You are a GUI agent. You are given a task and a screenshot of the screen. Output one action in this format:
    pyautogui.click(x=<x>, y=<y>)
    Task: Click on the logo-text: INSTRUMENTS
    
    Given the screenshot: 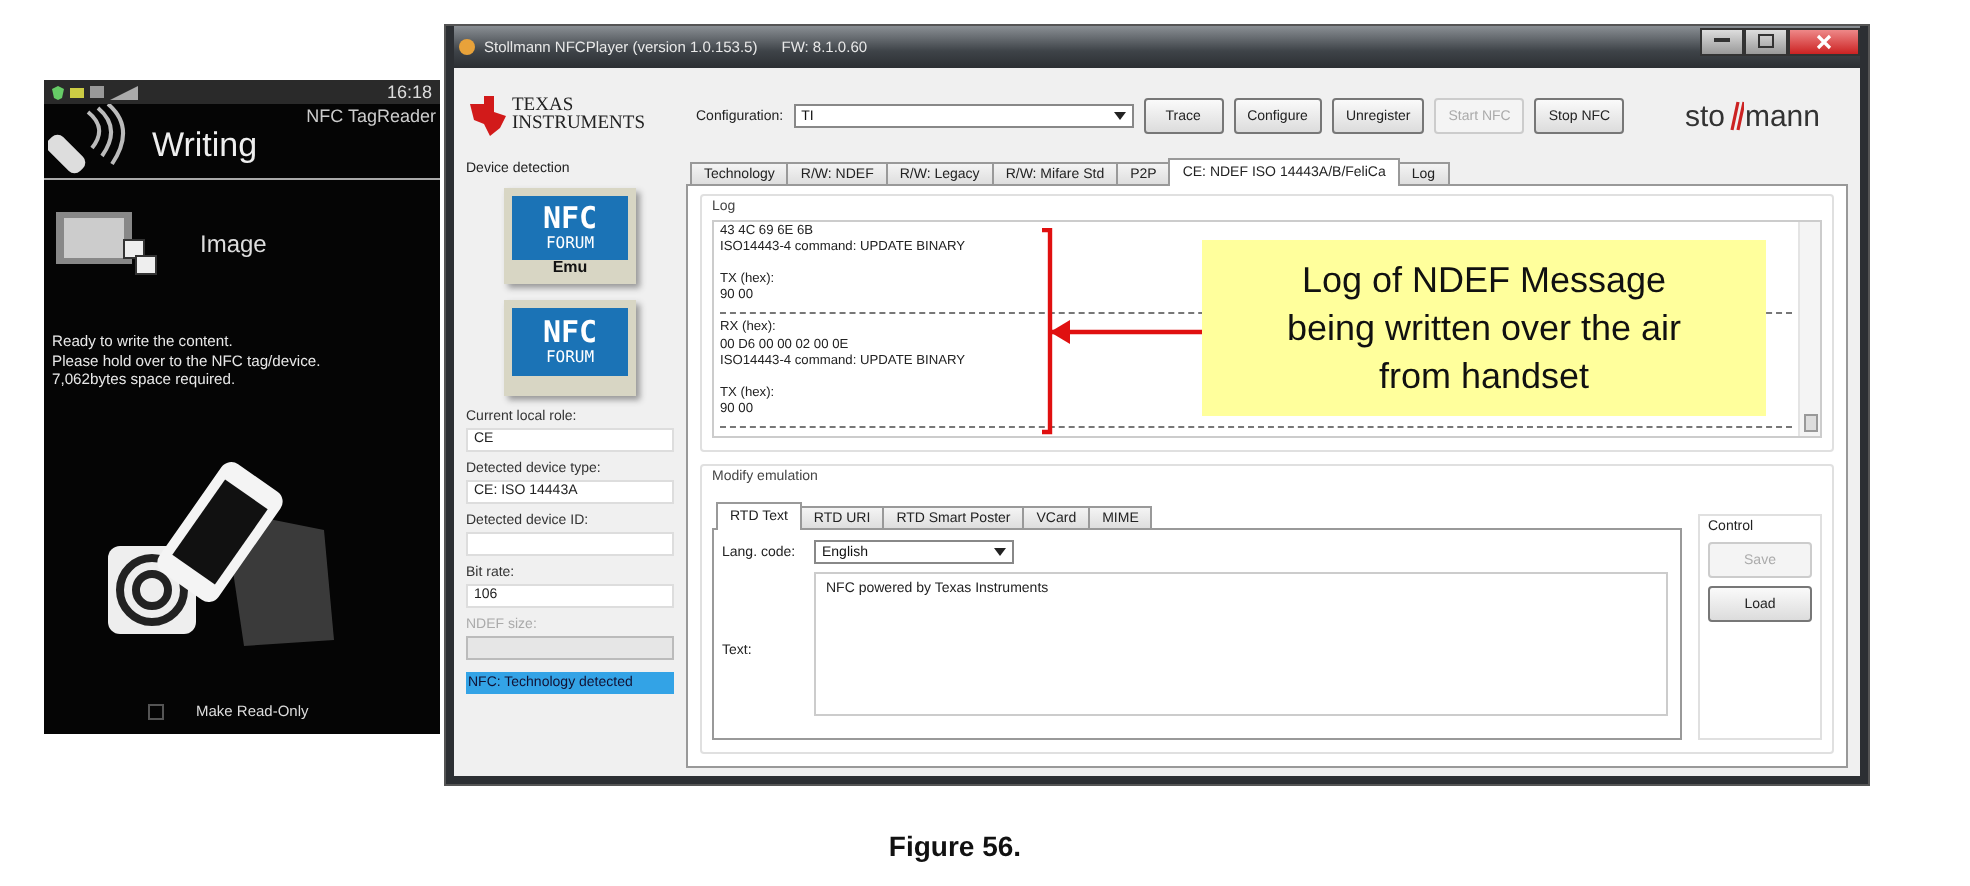 What is the action you would take?
    pyautogui.click(x=579, y=125)
    